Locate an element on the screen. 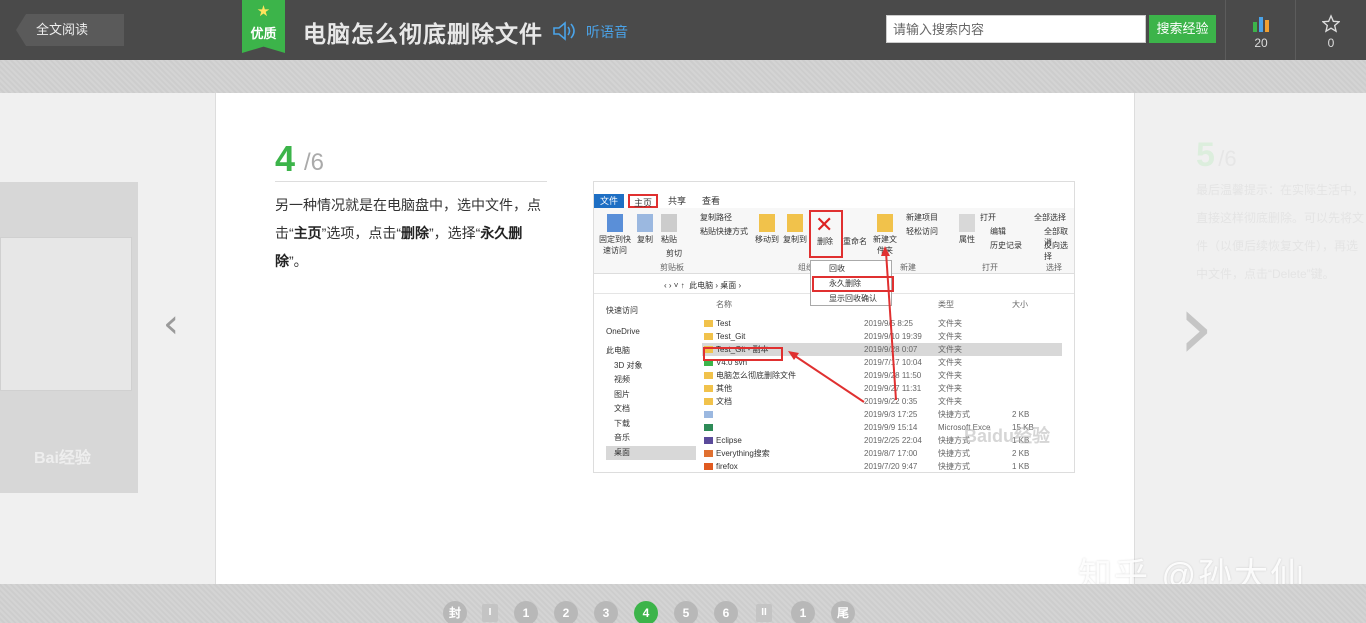 This screenshot has height=623, width=1366. speaker-icon is located at coordinates (565, 31).